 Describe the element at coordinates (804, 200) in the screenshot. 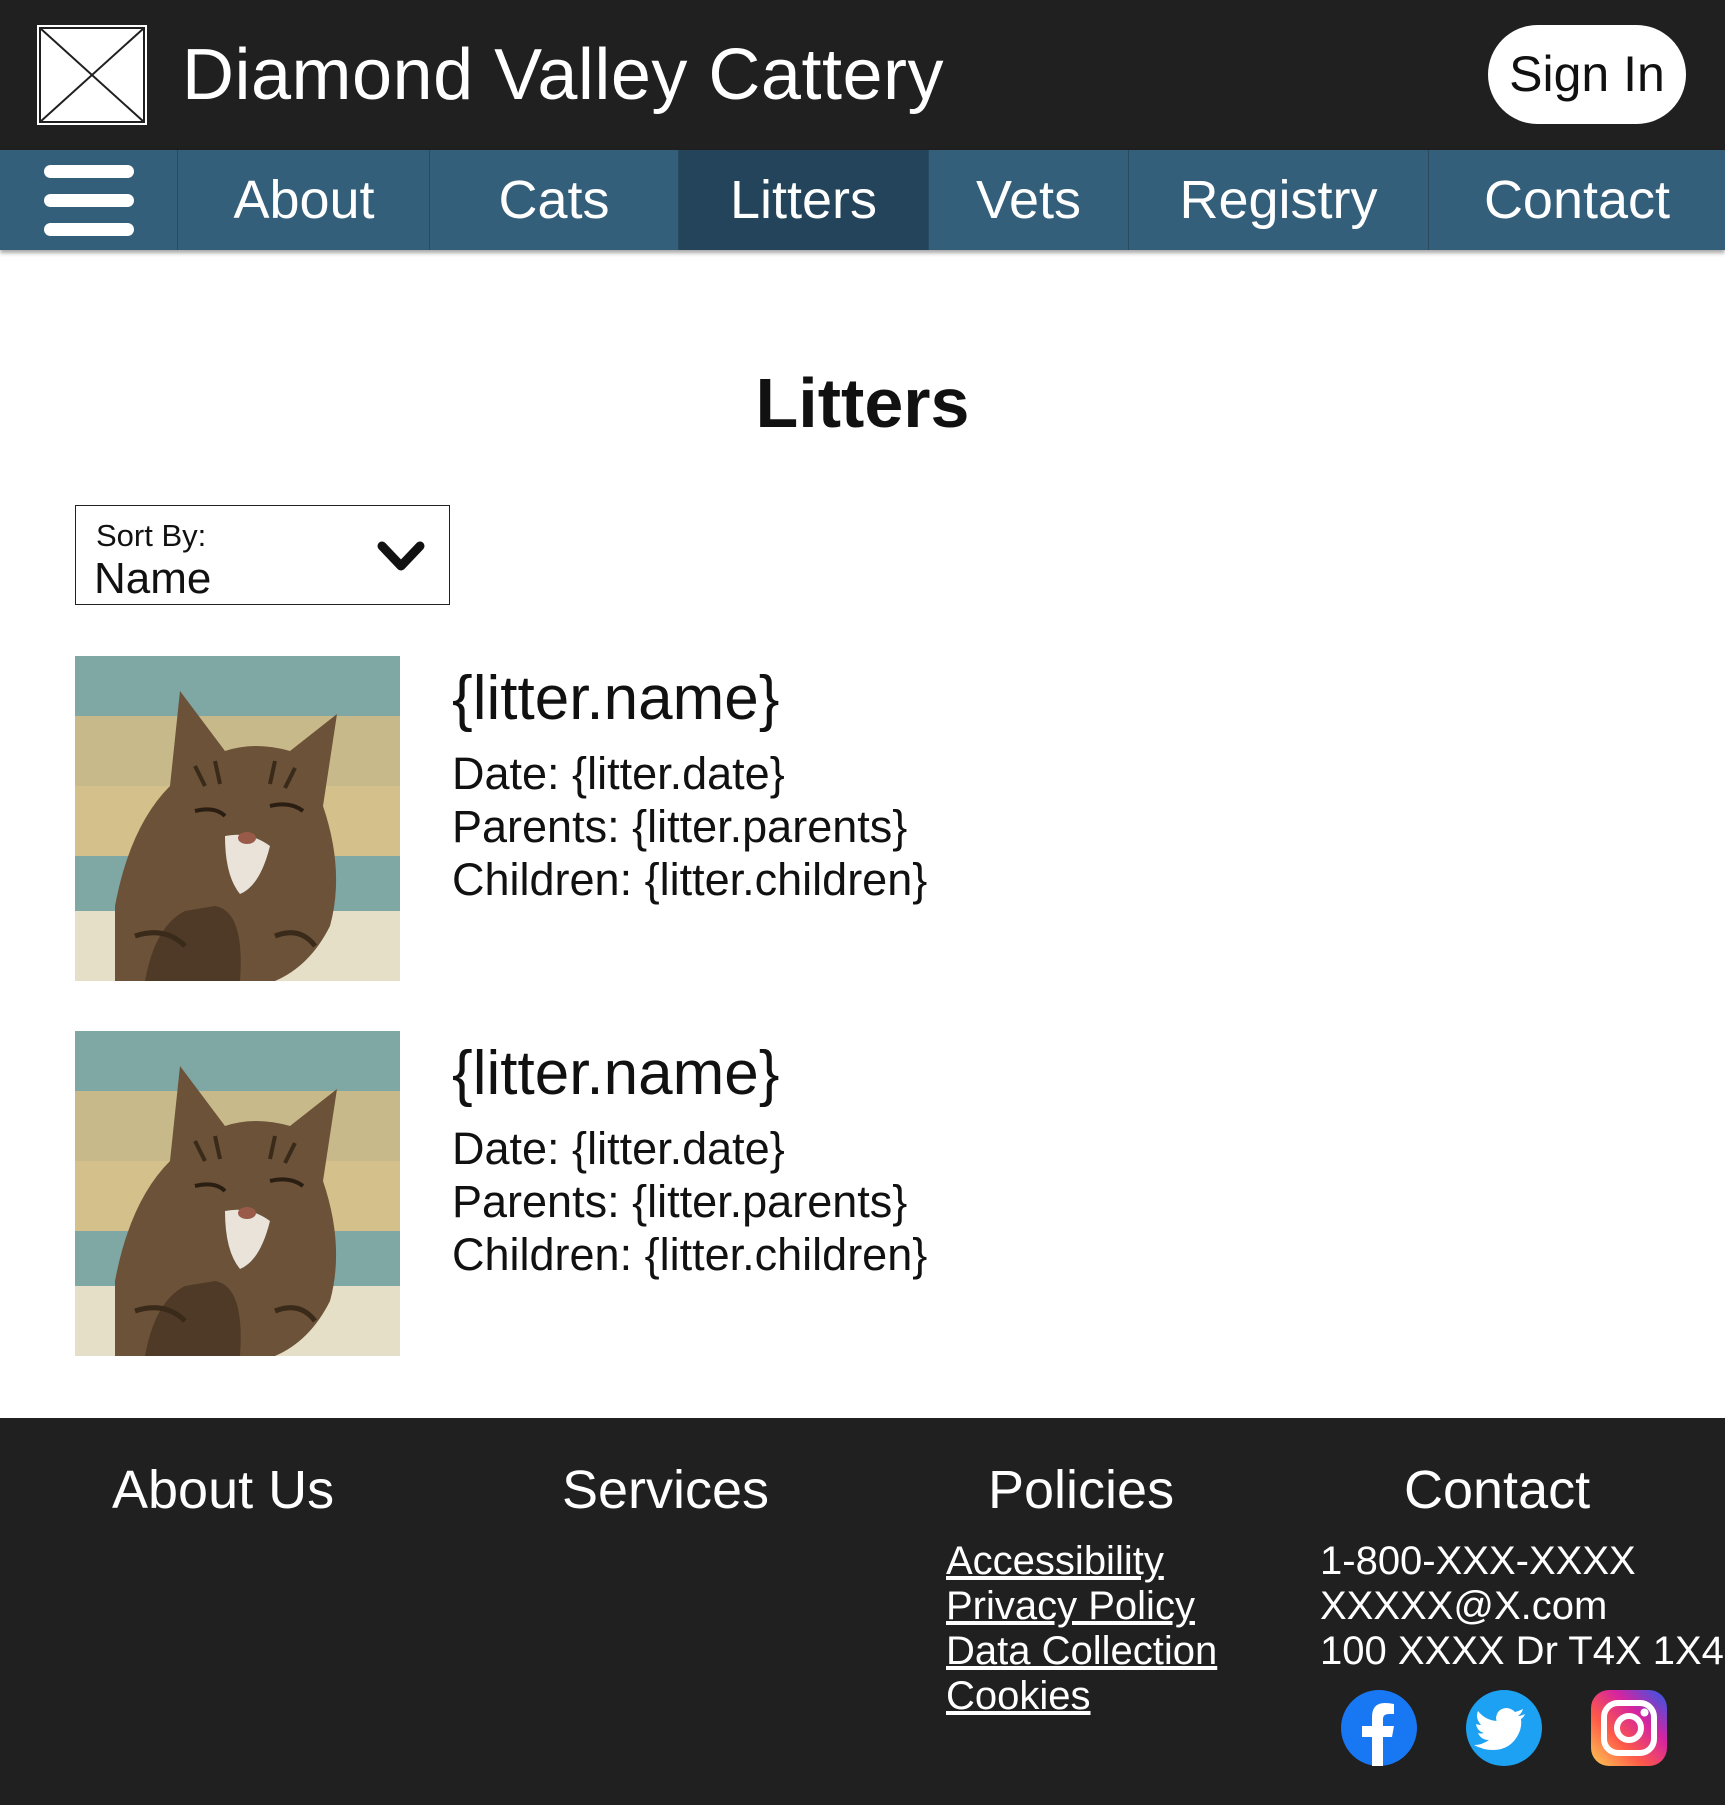

I see `nav-item-litters: Litters` at that location.